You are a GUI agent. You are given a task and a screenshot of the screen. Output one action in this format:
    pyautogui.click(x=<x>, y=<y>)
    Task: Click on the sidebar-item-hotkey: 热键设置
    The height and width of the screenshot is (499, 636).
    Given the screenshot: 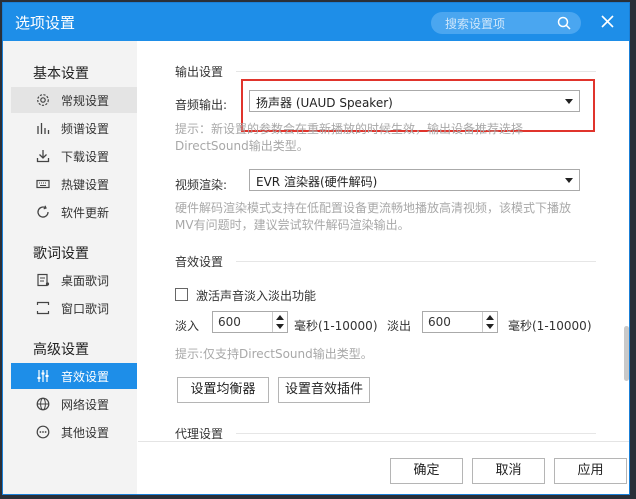 What is the action you would take?
    pyautogui.click(x=74, y=184)
    